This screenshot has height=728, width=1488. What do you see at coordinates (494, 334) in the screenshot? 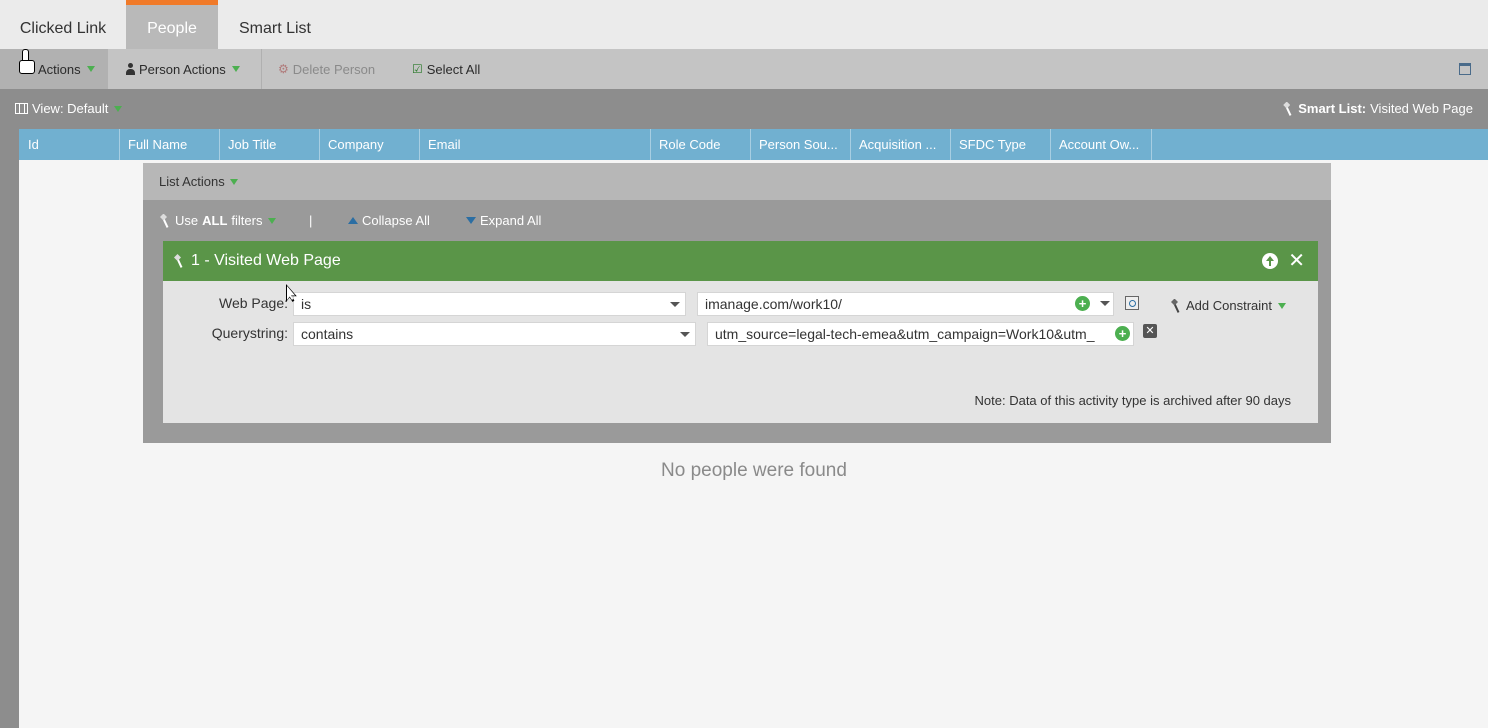
I see `querystring-operator-select: contains` at bounding box center [494, 334].